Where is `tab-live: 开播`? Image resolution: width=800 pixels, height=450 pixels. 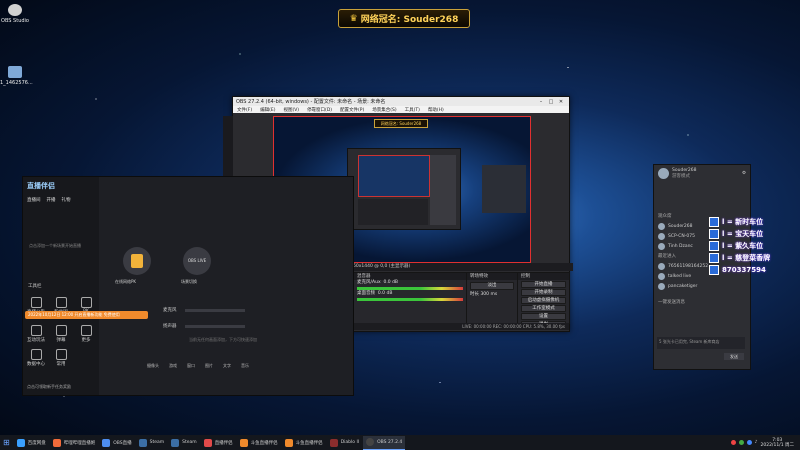
tab-live: 开播 is located at coordinates (51, 200).